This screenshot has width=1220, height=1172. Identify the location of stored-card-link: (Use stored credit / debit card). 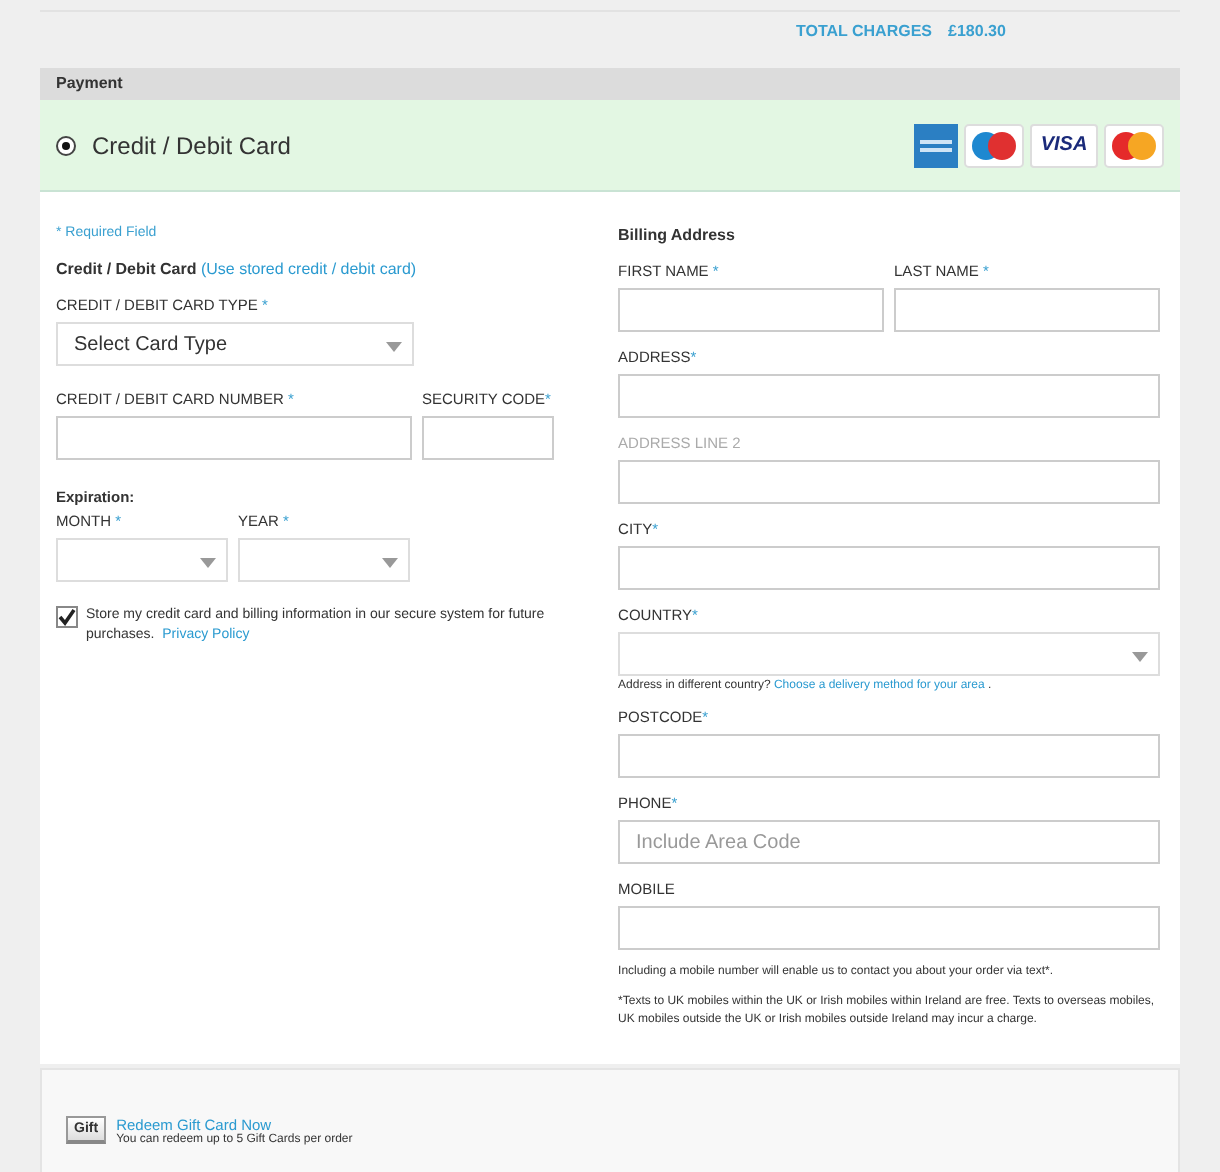
(308, 269).